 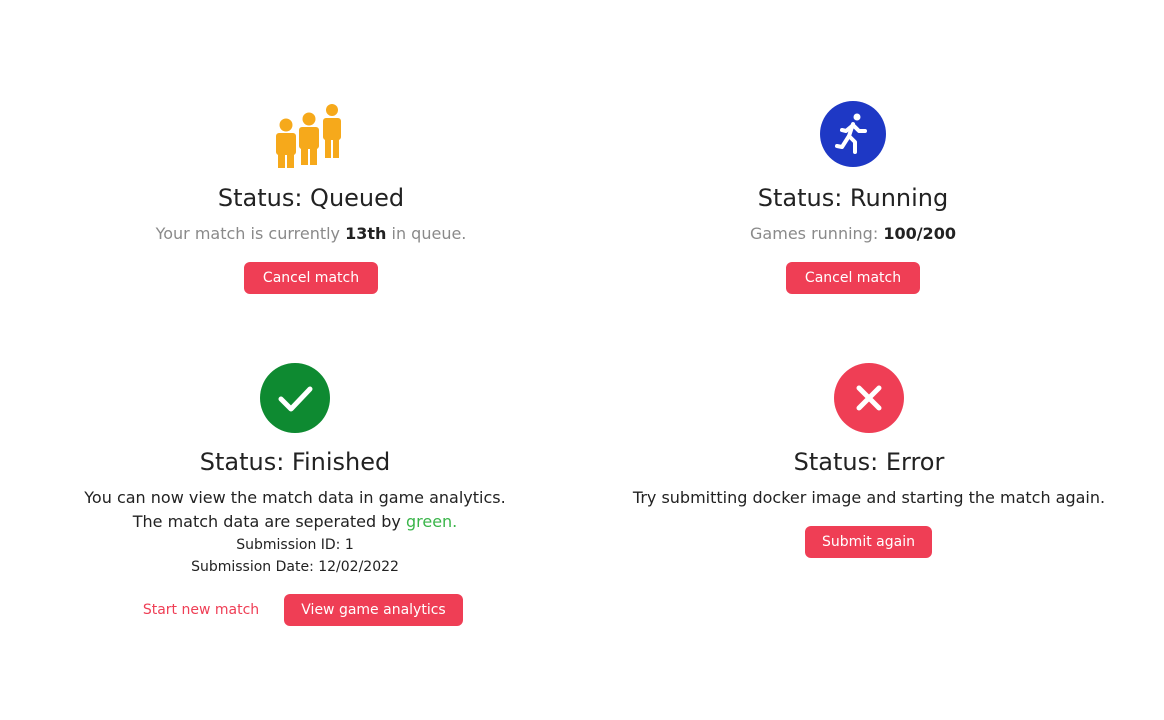 I want to click on queued-title: Status: Queued, so click(x=311, y=198).